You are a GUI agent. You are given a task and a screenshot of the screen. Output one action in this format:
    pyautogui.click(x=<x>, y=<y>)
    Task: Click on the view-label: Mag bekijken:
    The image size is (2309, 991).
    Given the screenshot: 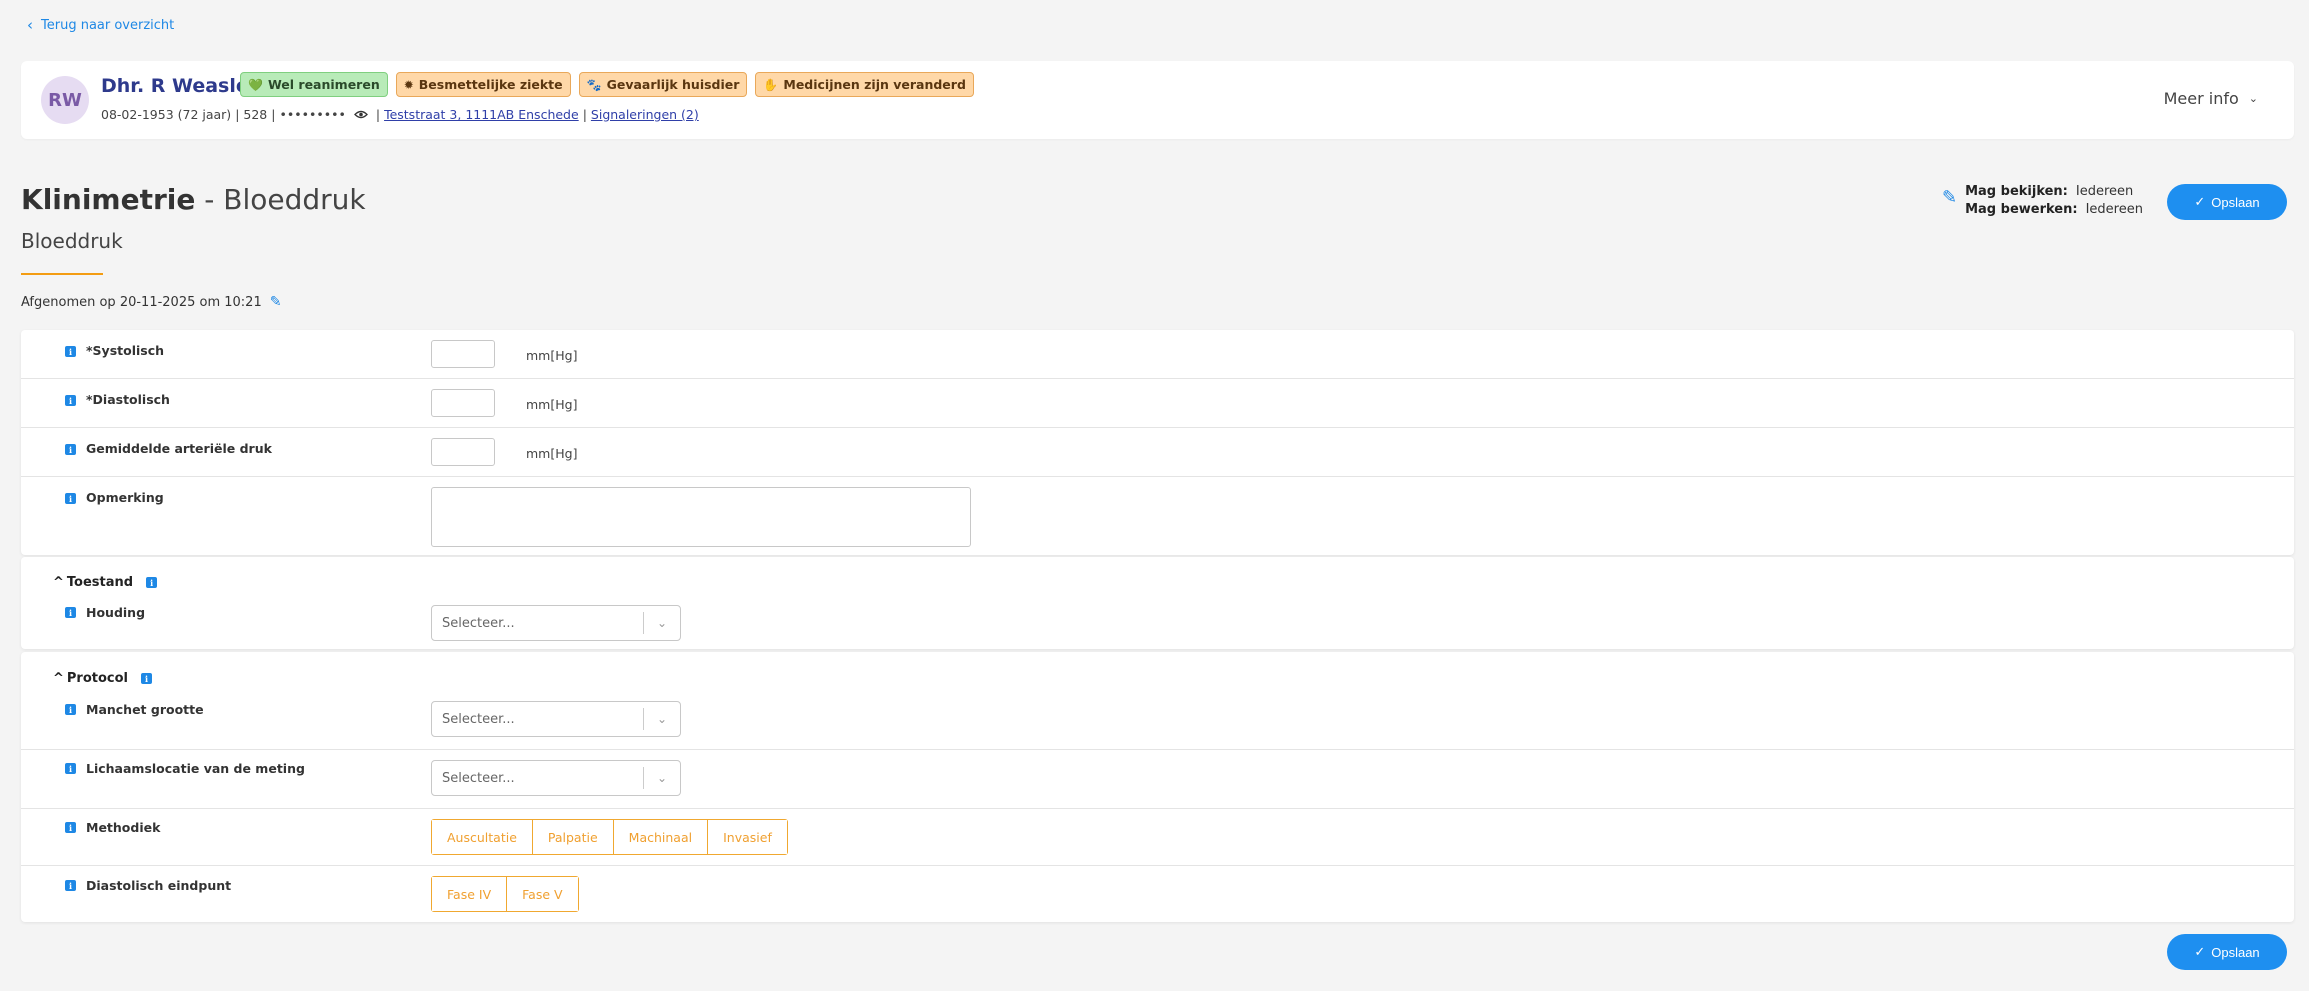 What is the action you would take?
    pyautogui.click(x=2016, y=191)
    